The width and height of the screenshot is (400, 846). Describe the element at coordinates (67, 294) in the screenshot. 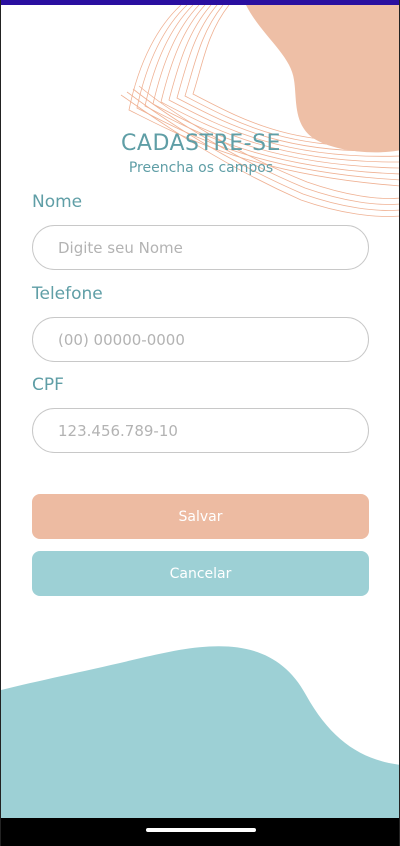

I see `phone-label: Telefone` at that location.